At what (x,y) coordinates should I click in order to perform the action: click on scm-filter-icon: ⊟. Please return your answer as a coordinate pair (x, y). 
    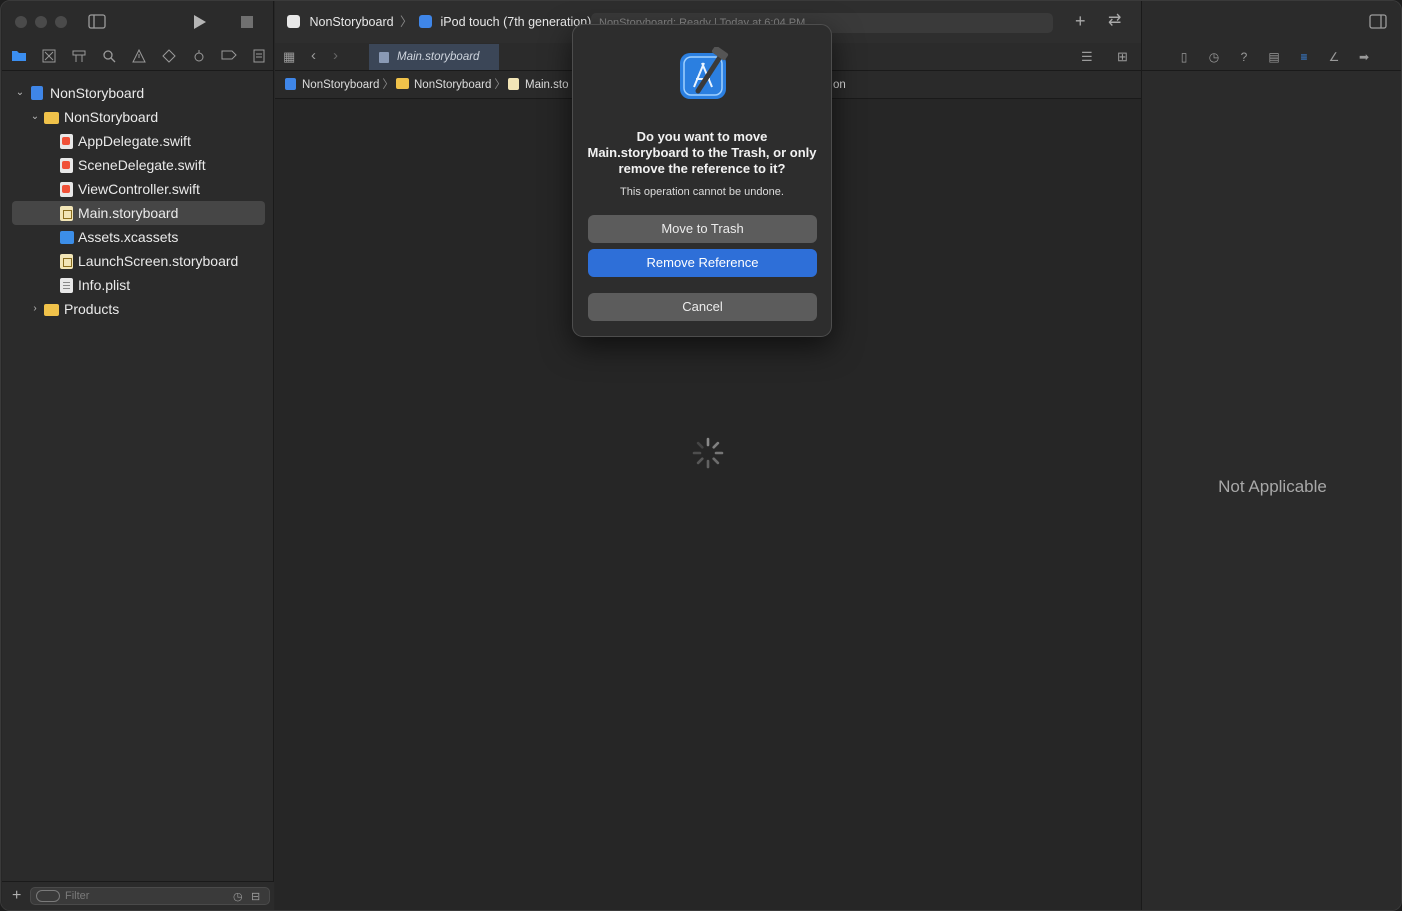
    Looking at the image, I should click on (255, 897).